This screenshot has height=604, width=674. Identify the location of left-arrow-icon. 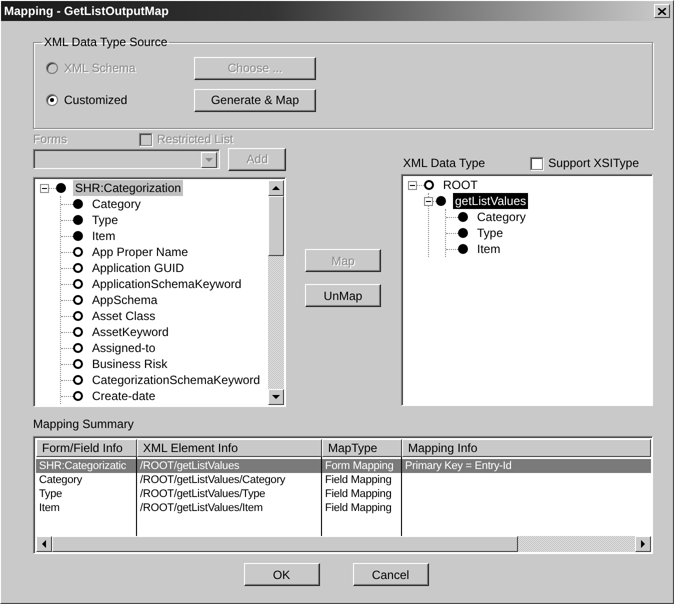
(44, 544).